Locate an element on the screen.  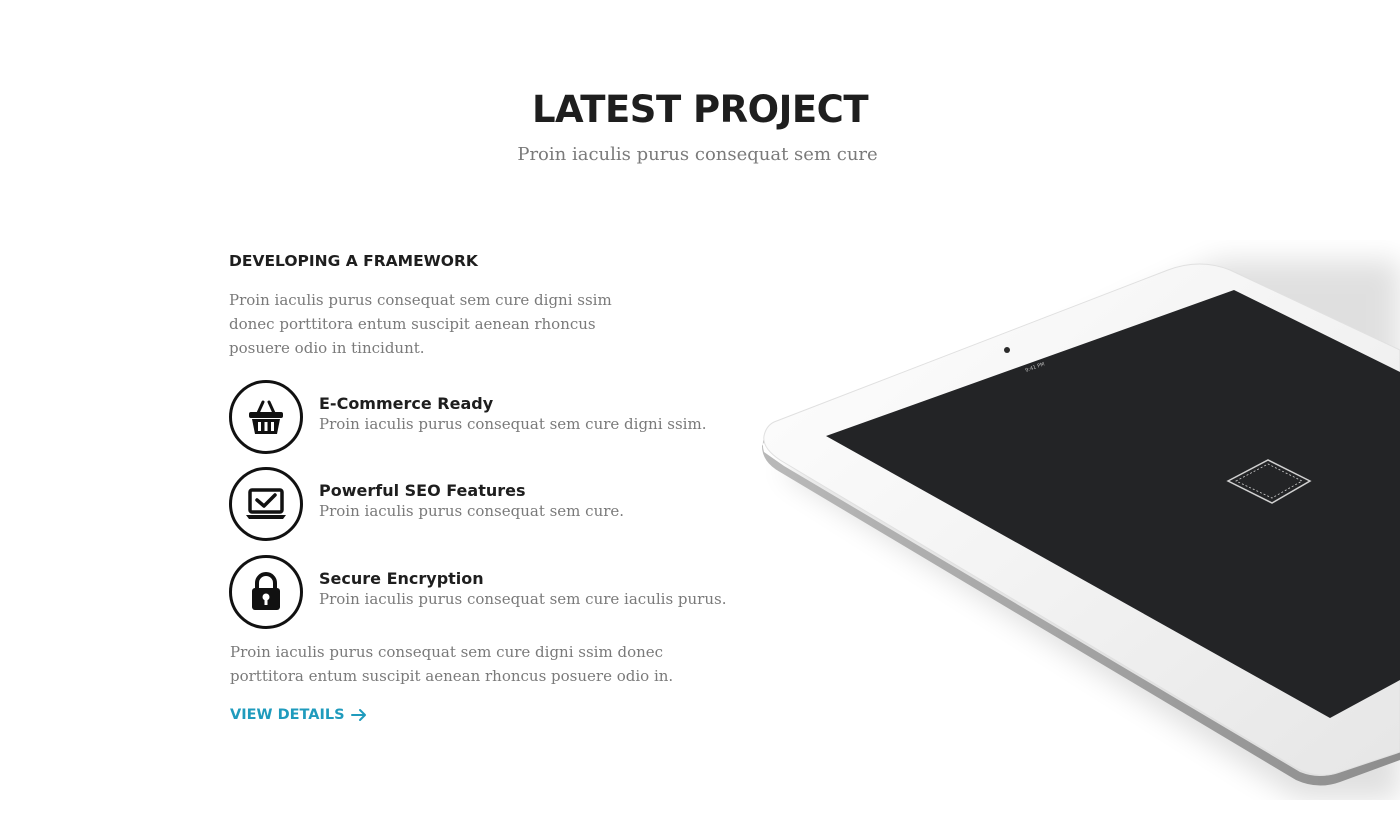
shopping-basket-icon is located at coordinates (266, 417).